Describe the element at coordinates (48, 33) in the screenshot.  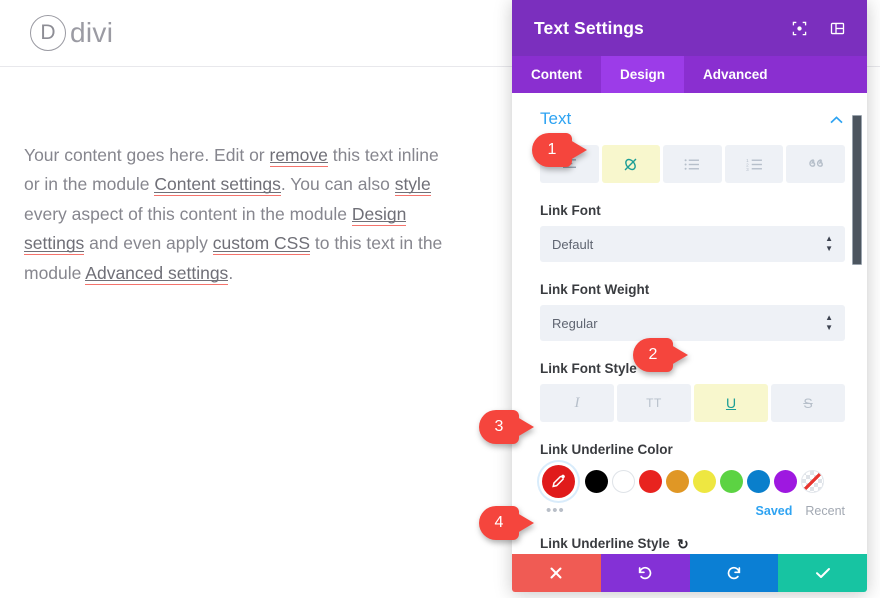
I see `logo-circle-d-icon: D` at that location.